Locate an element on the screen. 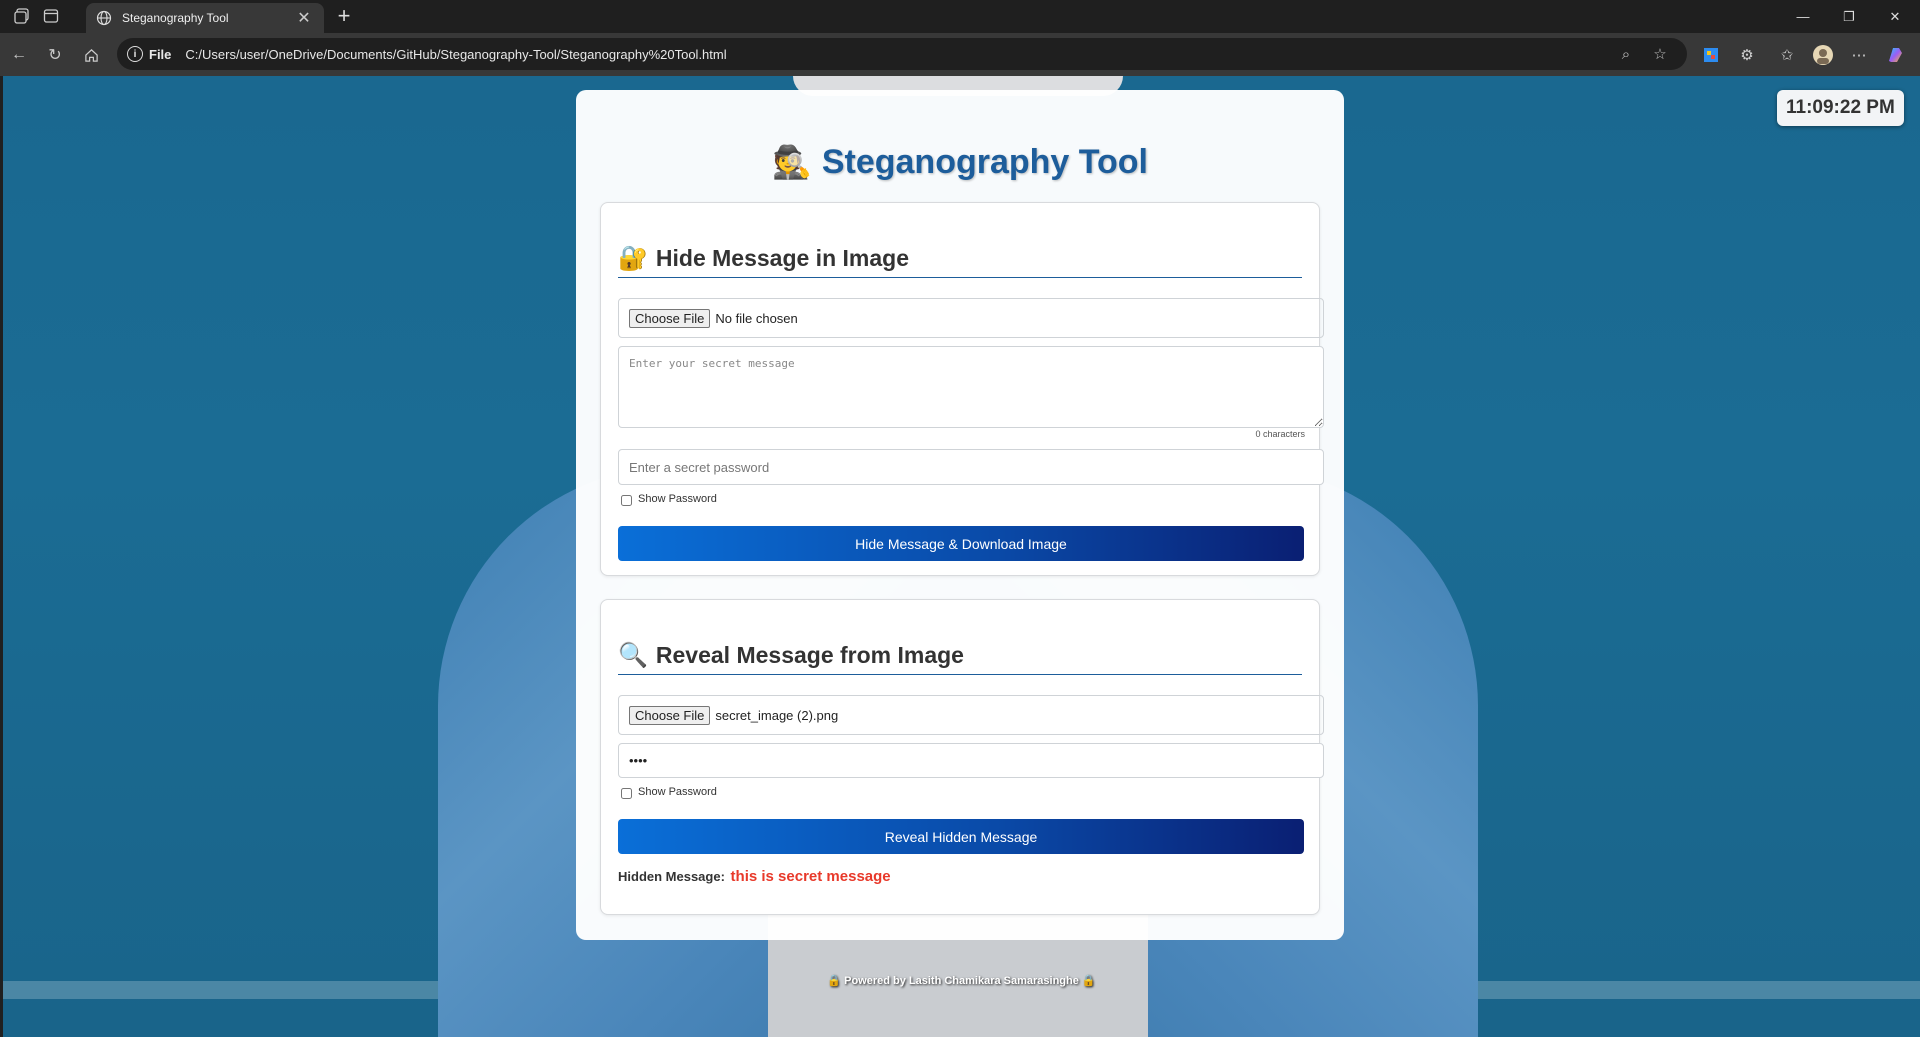 The width and height of the screenshot is (1920, 1037). favorites-icon: ✩ is located at coordinates (1787, 55).